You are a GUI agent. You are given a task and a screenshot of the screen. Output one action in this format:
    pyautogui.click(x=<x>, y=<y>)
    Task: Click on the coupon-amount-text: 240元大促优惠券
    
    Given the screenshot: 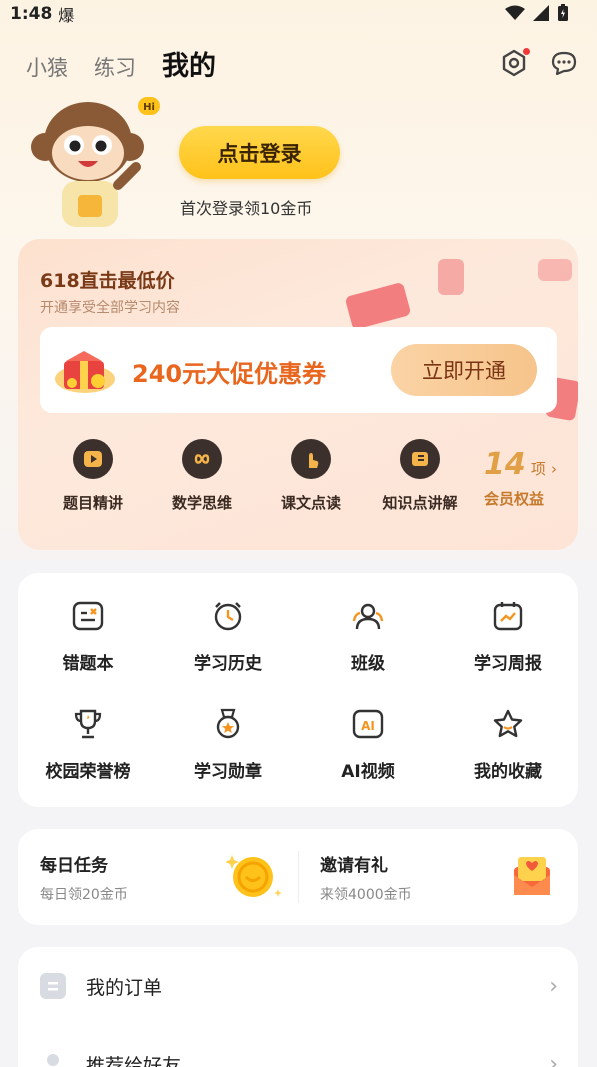 What is the action you would take?
    pyautogui.click(x=229, y=374)
    